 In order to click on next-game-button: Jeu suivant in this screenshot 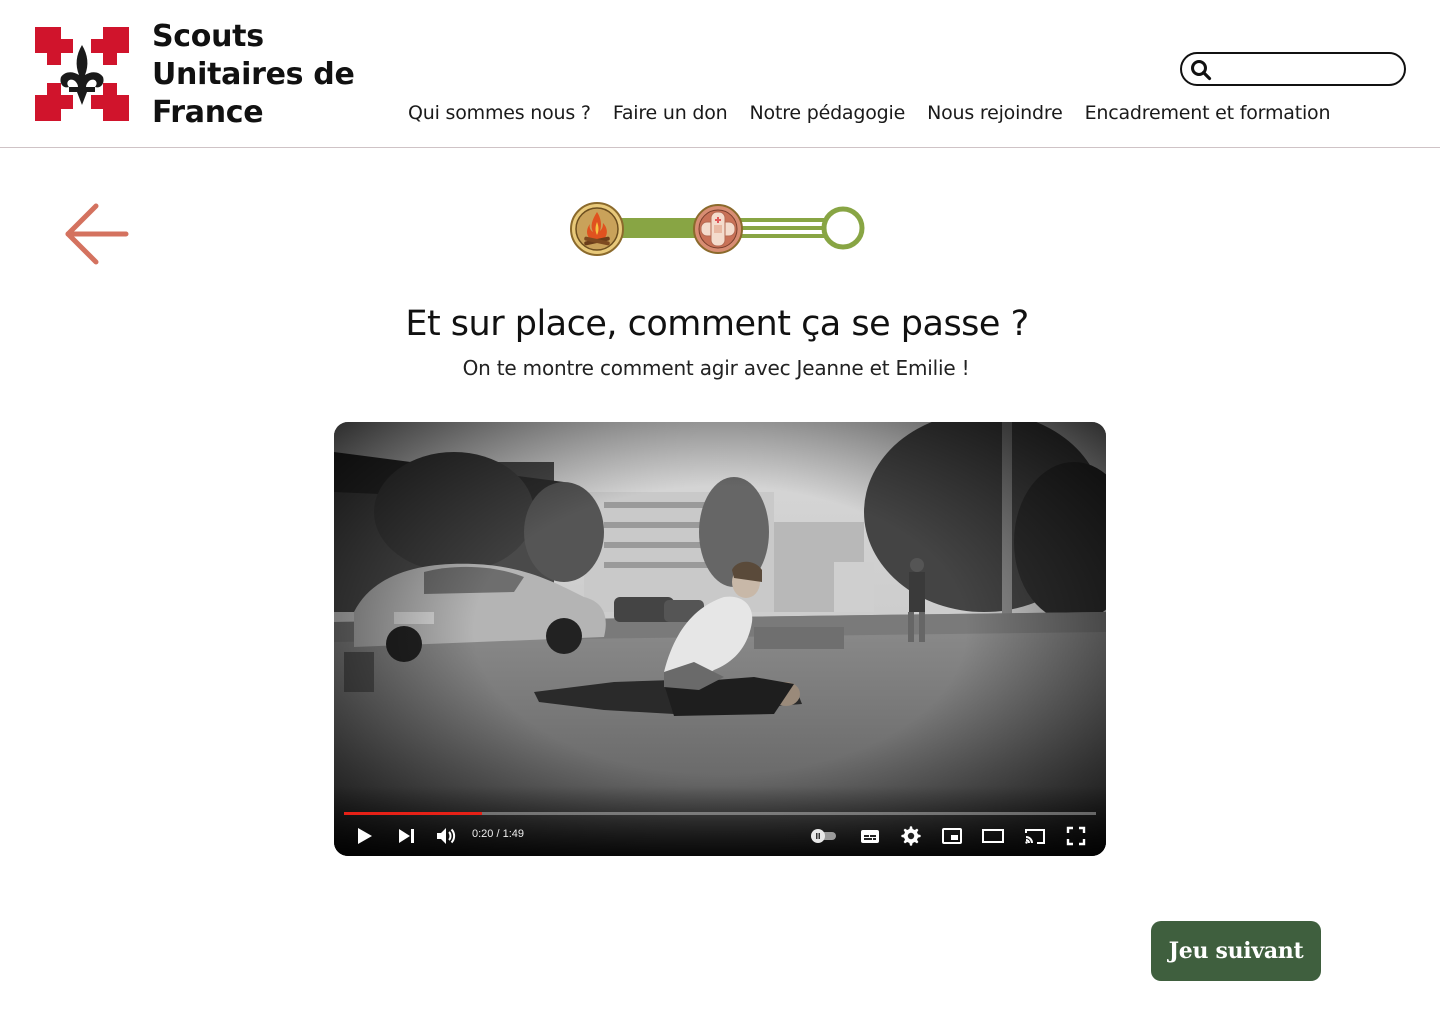, I will do `click(1236, 951)`.